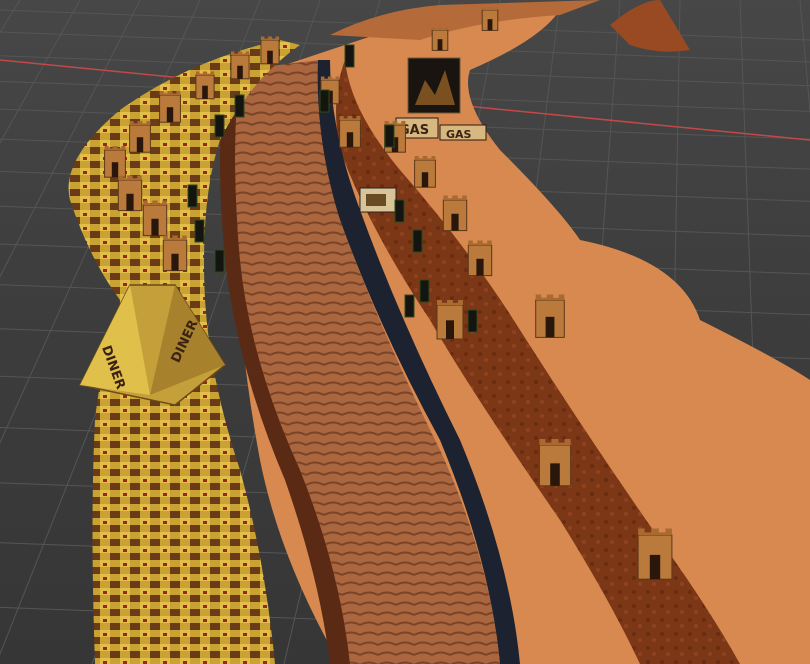 The width and height of the screenshot is (810, 664). Describe the element at coordinates (650, 26) in the screenshot. I see `distant-hill` at that location.